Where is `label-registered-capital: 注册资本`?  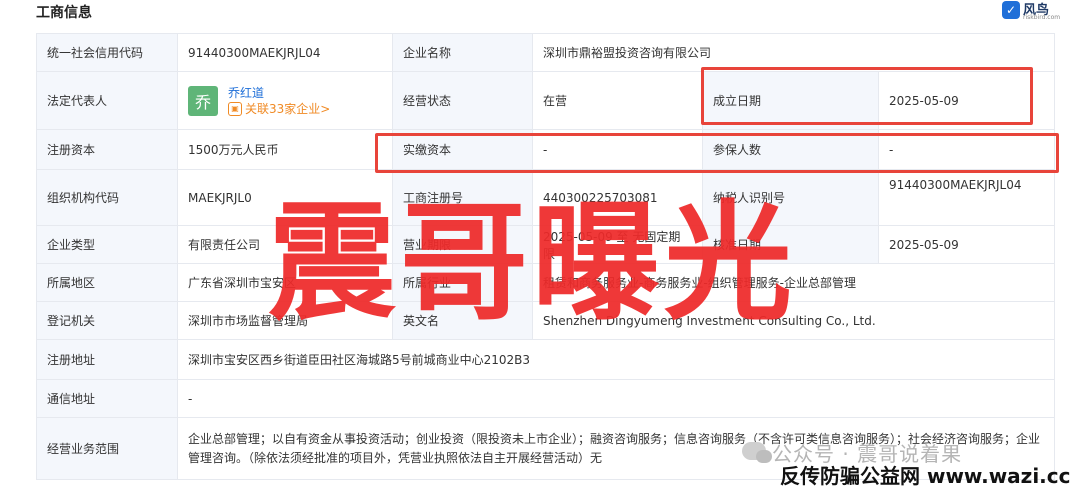 label-registered-capital: 注册资本 is located at coordinates (107, 149).